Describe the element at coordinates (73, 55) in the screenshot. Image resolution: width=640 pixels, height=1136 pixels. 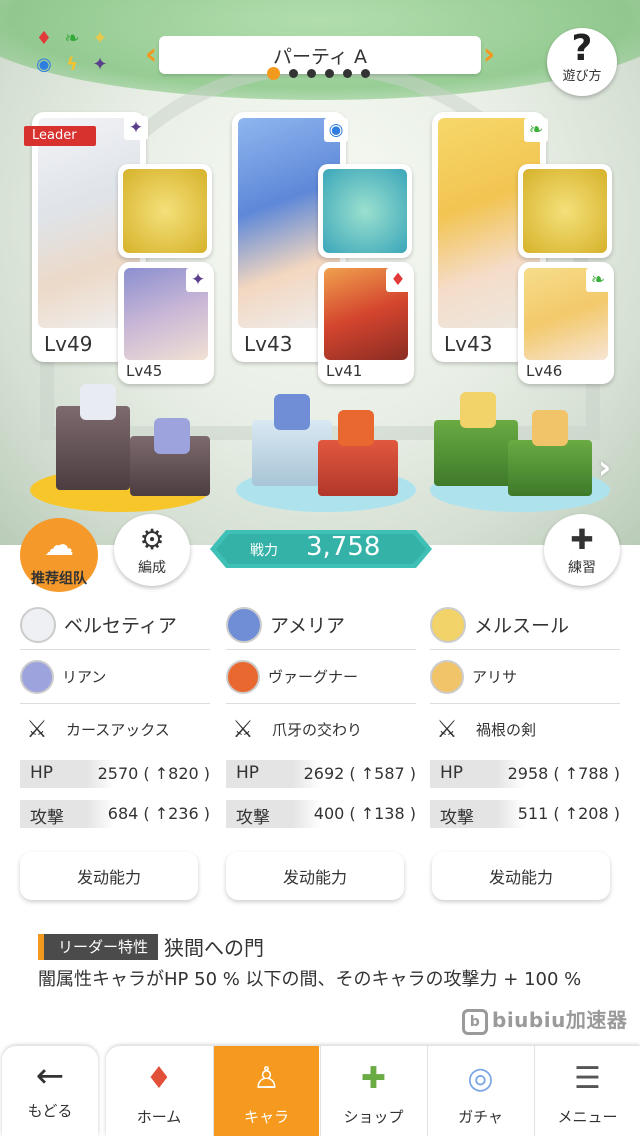
I see `element-filter: ♦ ❧ ✦ ◉ ϟ ✦` at that location.